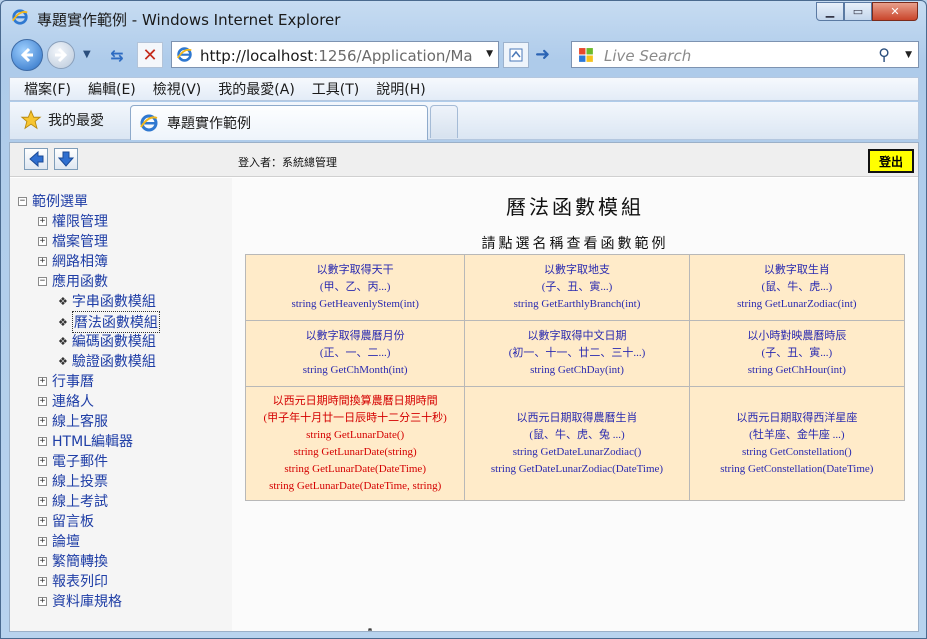  I want to click on function-signature: string GetConstellation(), so click(797, 452).